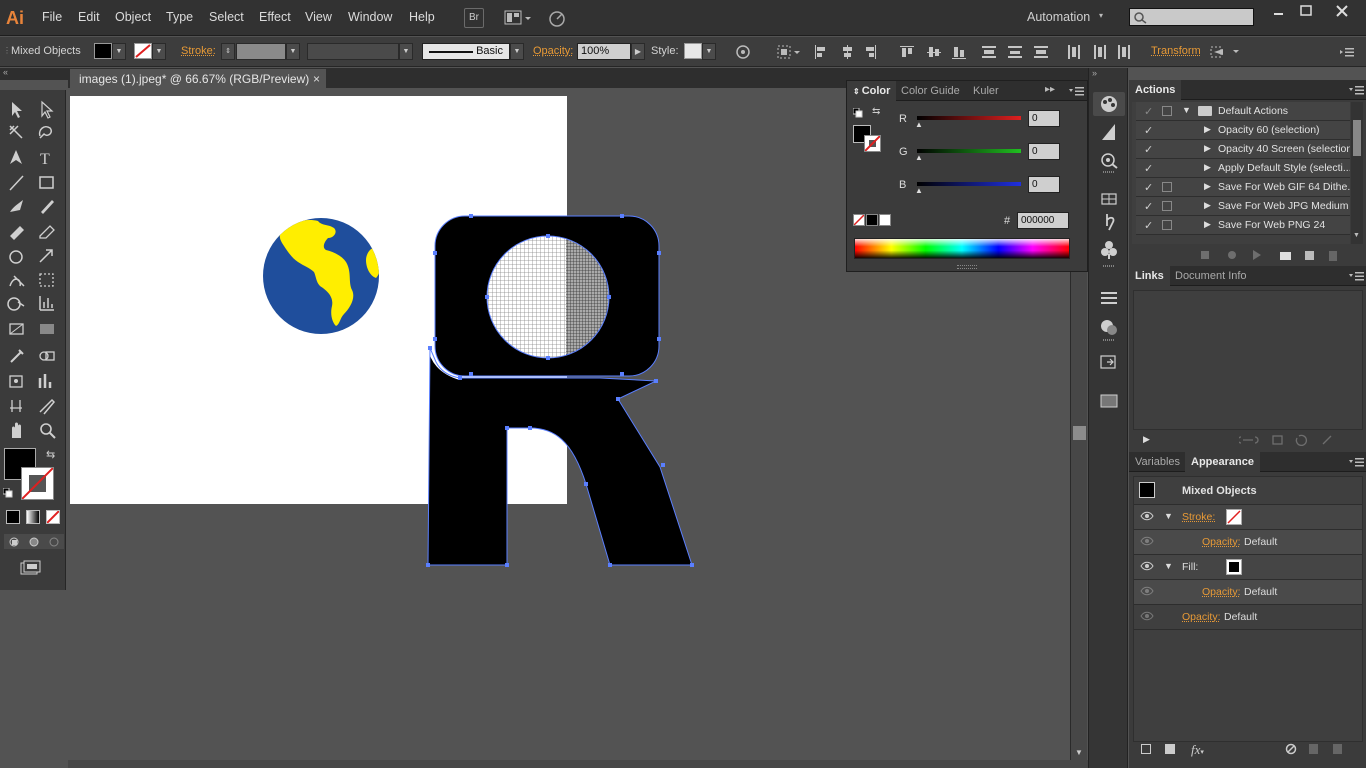 The width and height of the screenshot is (1366, 768). What do you see at coordinates (1337, 749) in the screenshot?
I see `delete-item-icon` at bounding box center [1337, 749].